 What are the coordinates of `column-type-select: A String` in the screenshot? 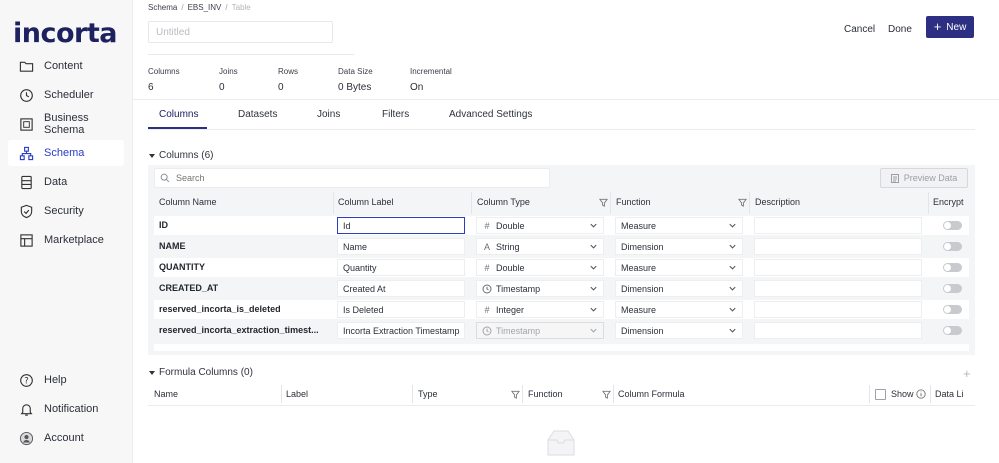 It's located at (540, 246).